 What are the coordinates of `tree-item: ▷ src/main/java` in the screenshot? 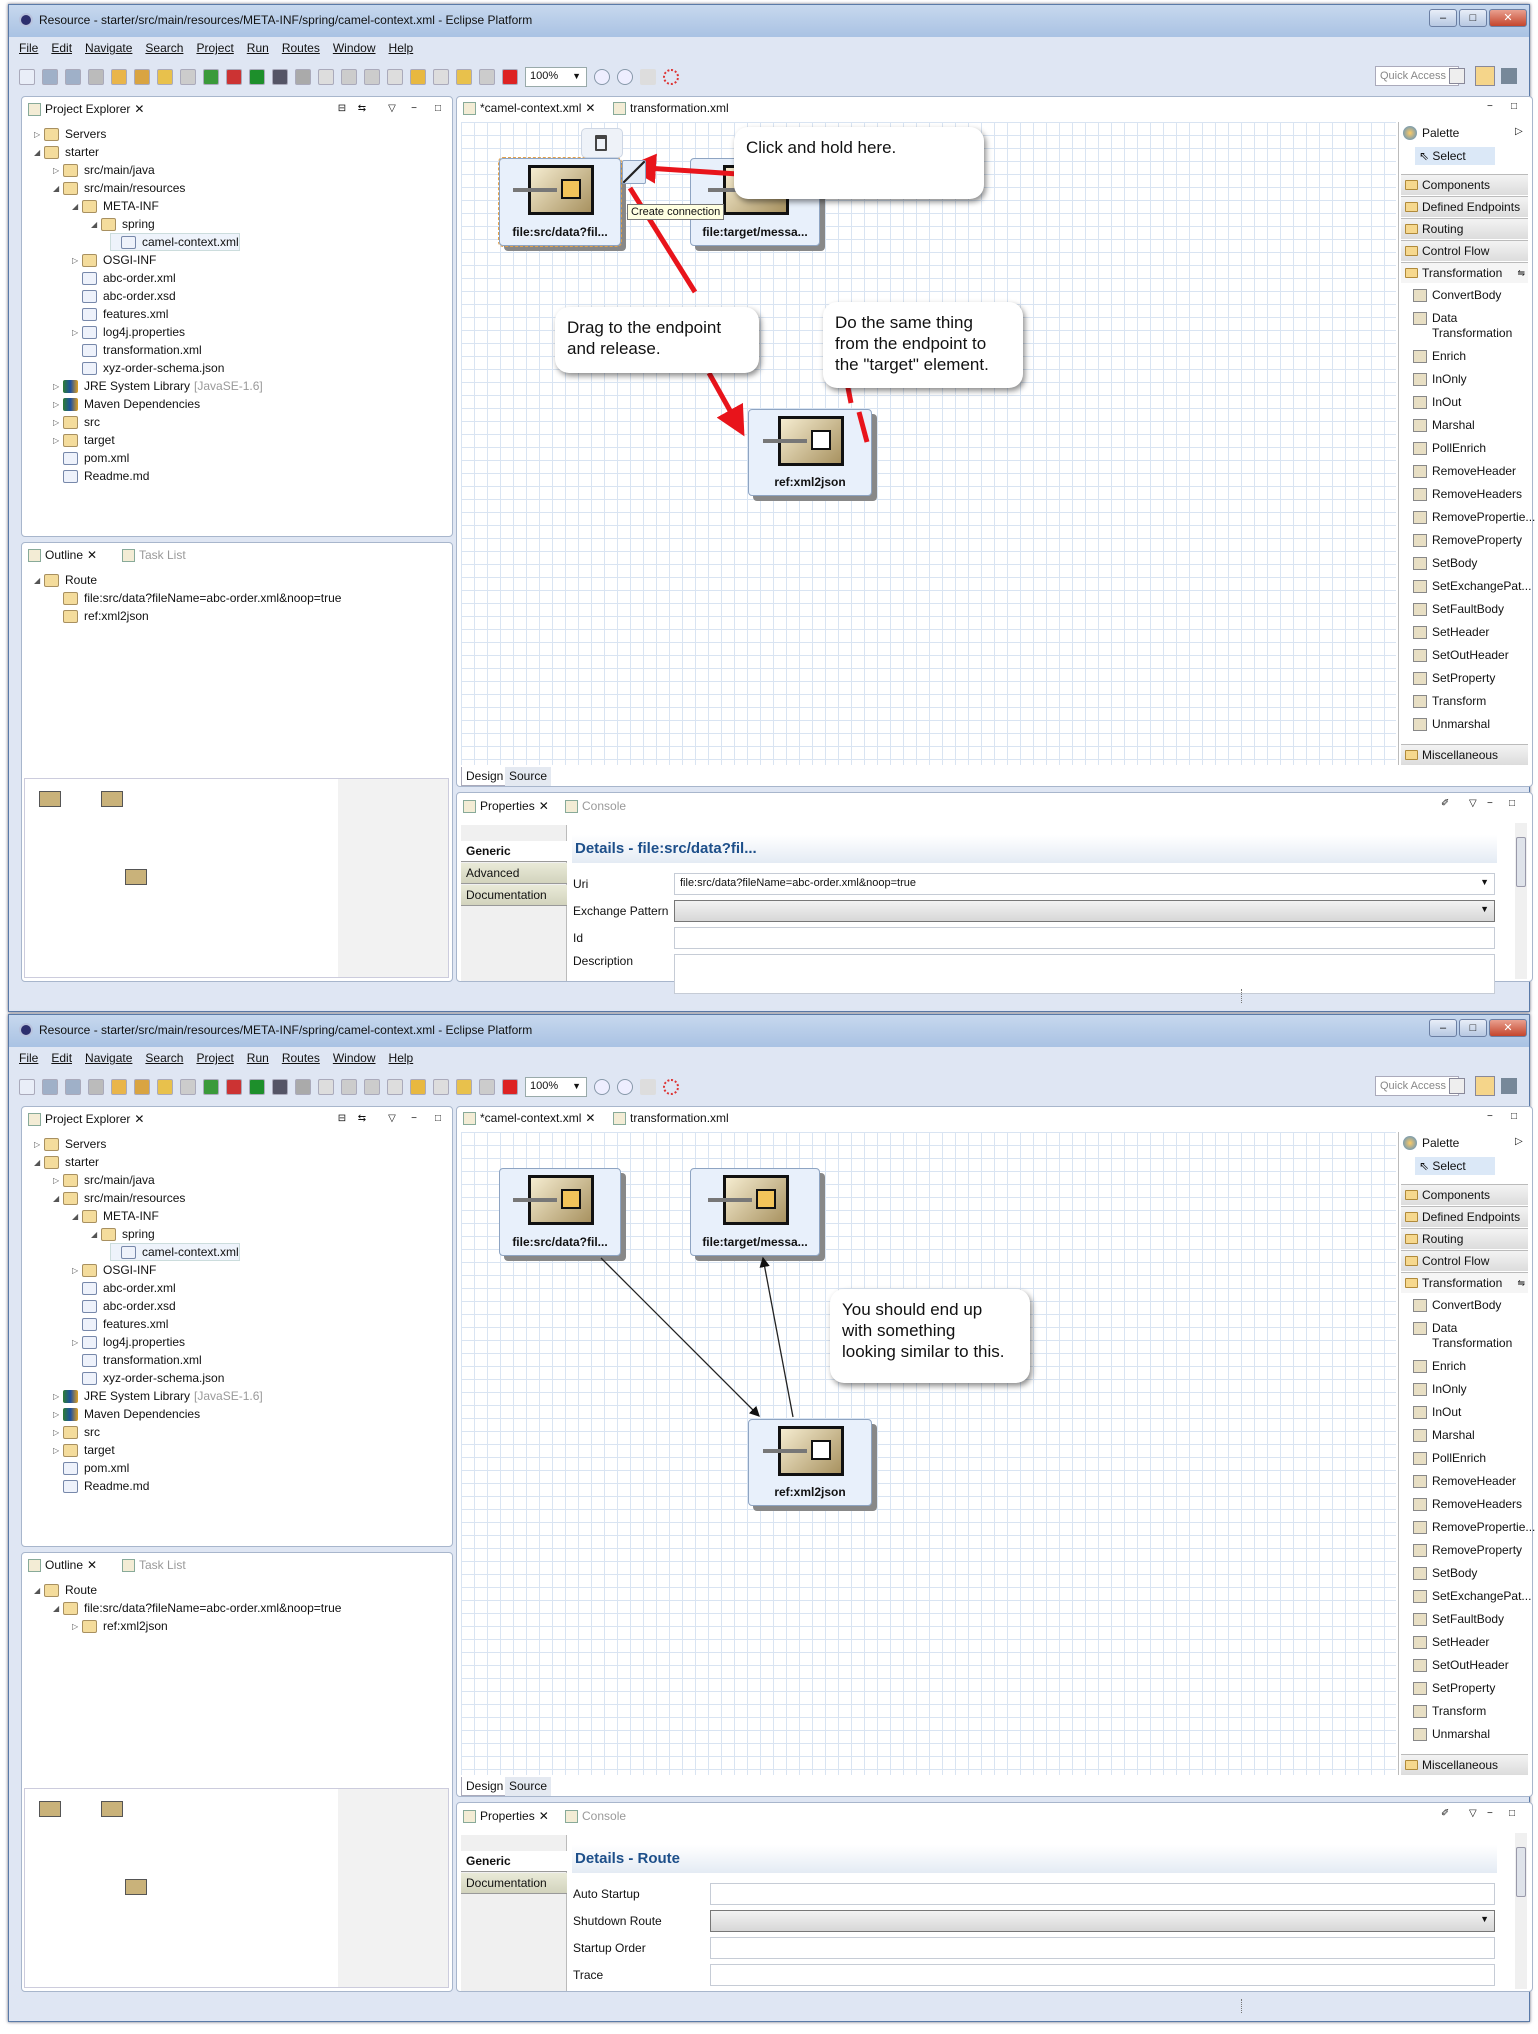 It's located at (104, 170).